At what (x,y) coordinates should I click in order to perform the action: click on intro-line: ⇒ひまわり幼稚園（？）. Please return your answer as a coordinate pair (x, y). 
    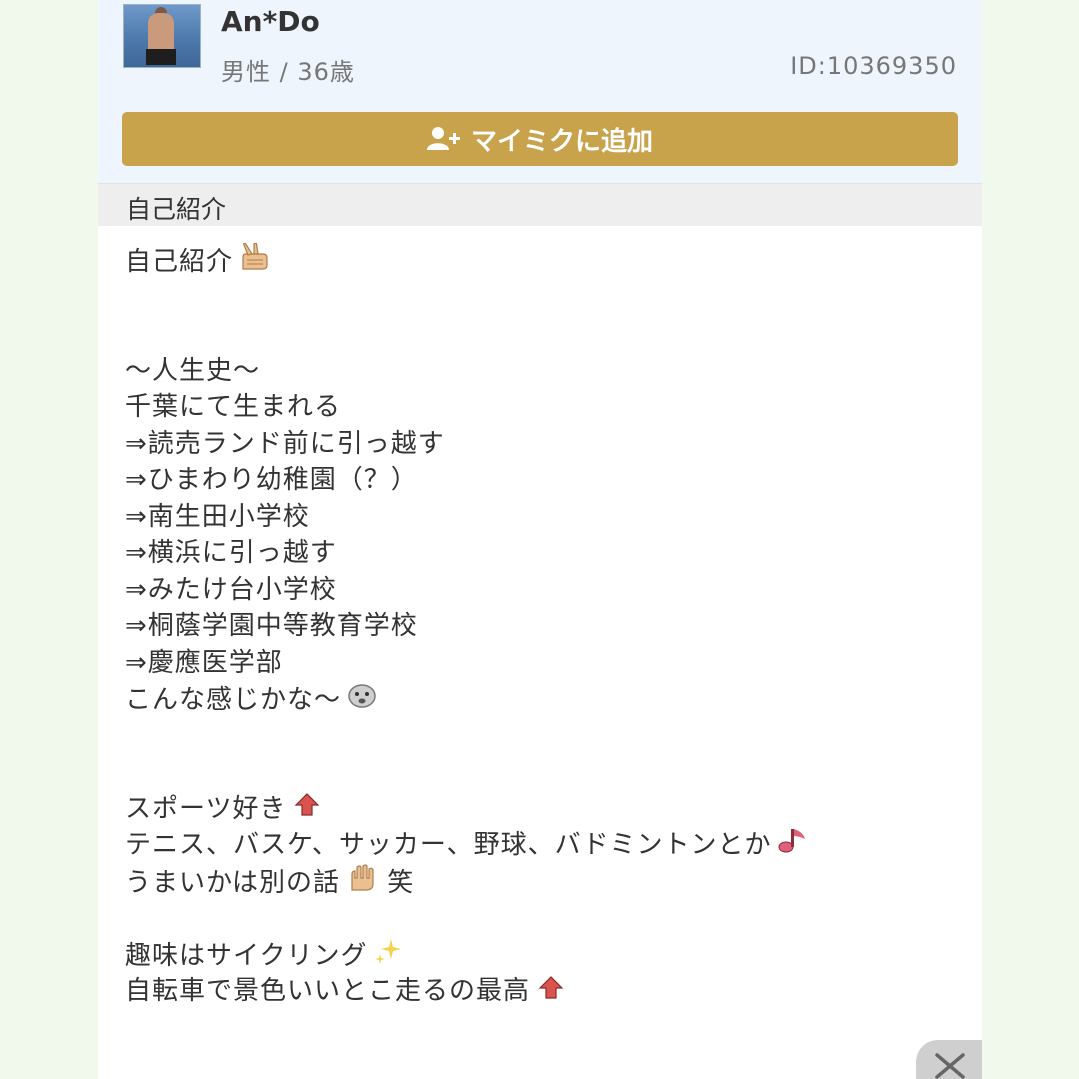
    Looking at the image, I should click on (271, 480).